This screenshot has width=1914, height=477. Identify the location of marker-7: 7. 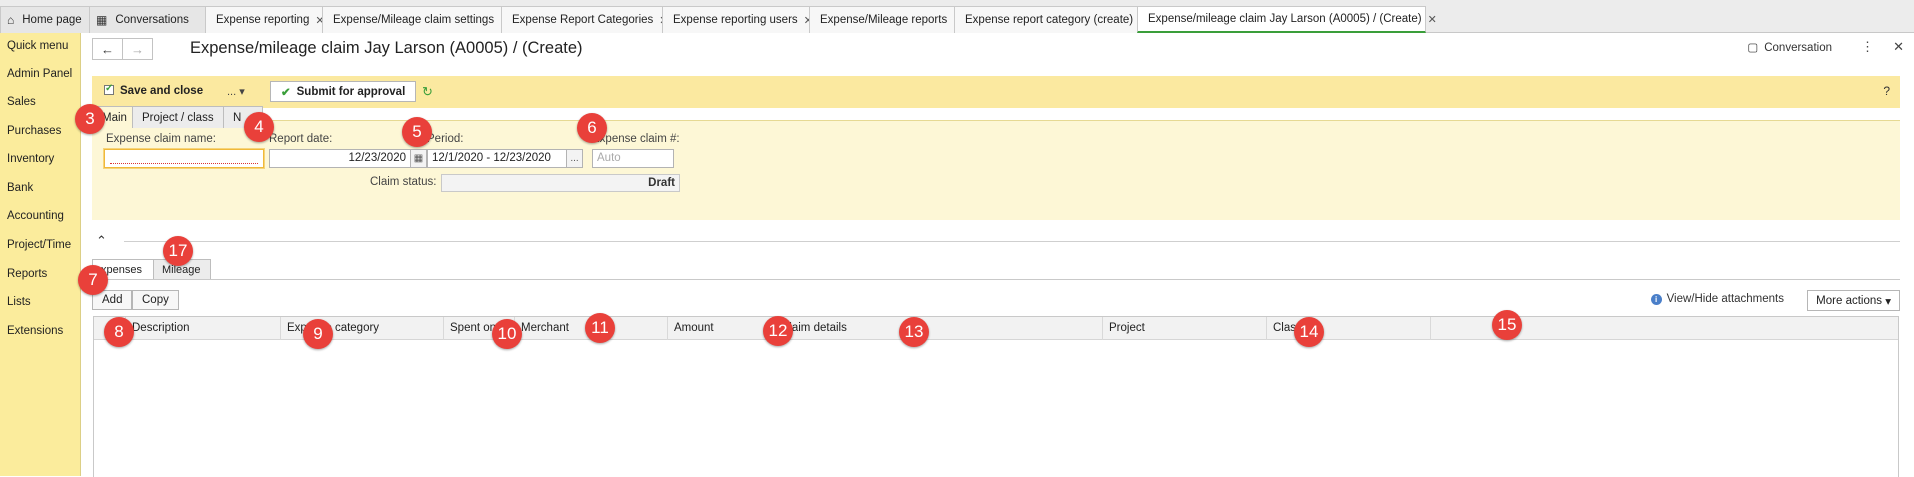
(93, 280).